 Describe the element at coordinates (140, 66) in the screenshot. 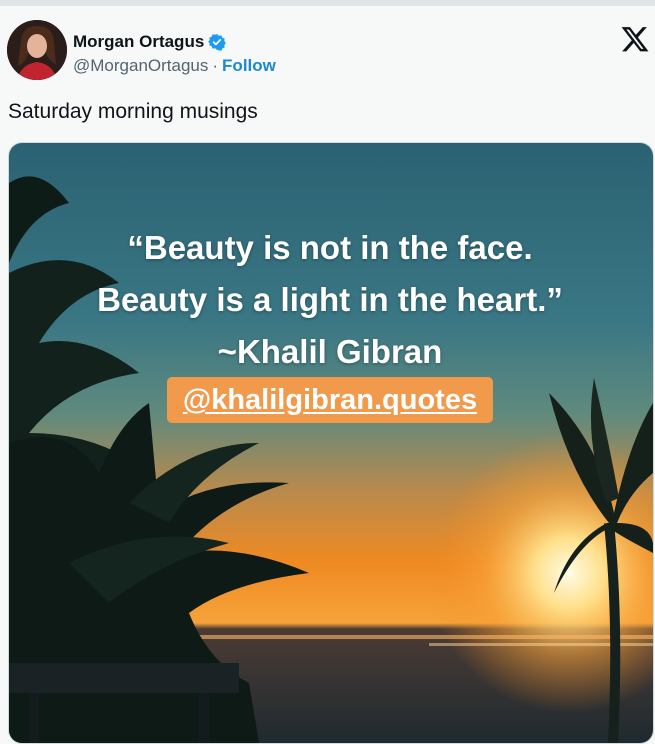

I see `handle: @MorganOrtagus` at that location.